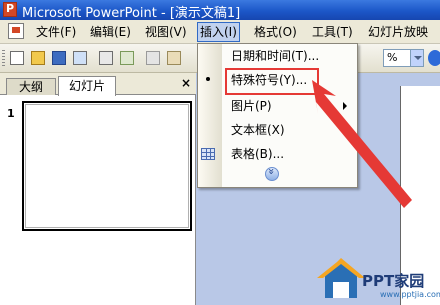 The height and width of the screenshot is (305, 440). What do you see at coordinates (398, 32) in the screenshot?
I see `menu-slideshow: 幻灯片放映` at bounding box center [398, 32].